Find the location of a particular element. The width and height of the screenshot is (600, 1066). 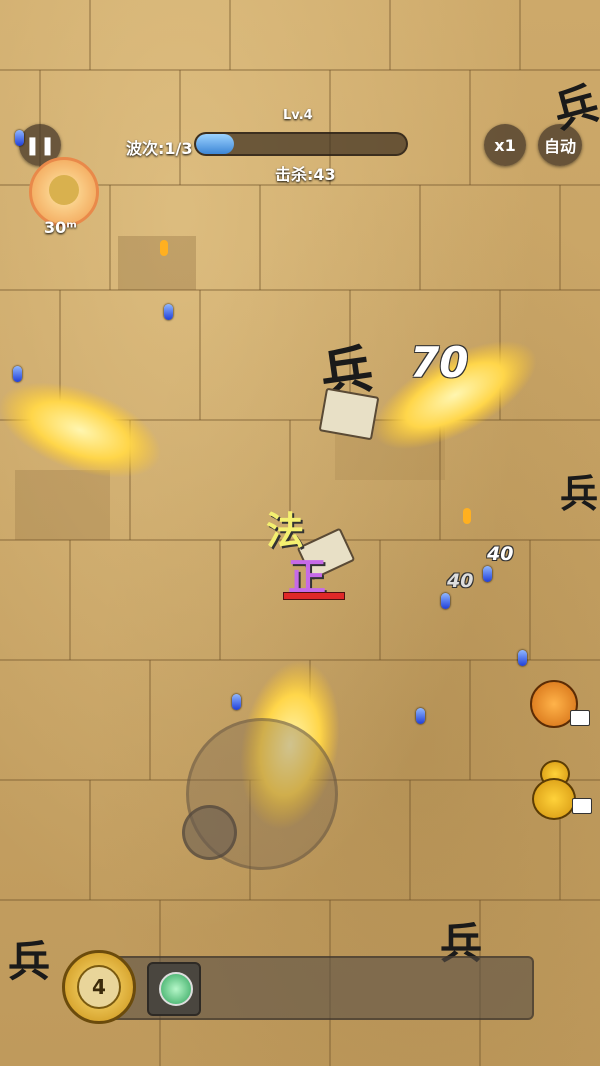

wave-label: 波次:1/3 is located at coordinates (159, 148).